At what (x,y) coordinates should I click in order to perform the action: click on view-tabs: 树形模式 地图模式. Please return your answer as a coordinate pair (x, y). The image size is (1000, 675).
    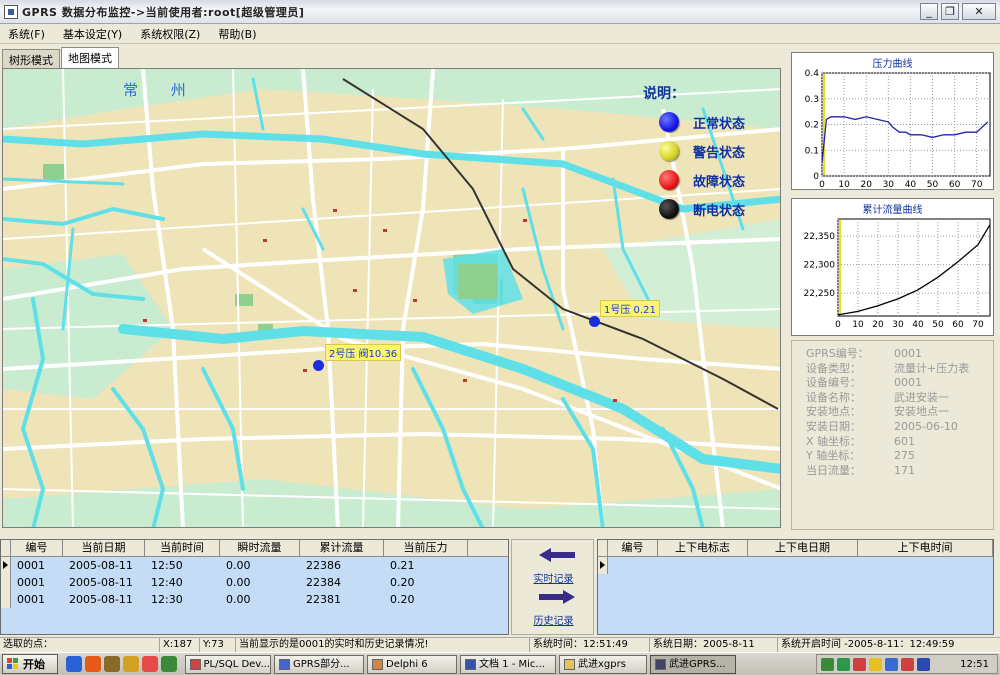
    Looking at the image, I should click on (392, 57).